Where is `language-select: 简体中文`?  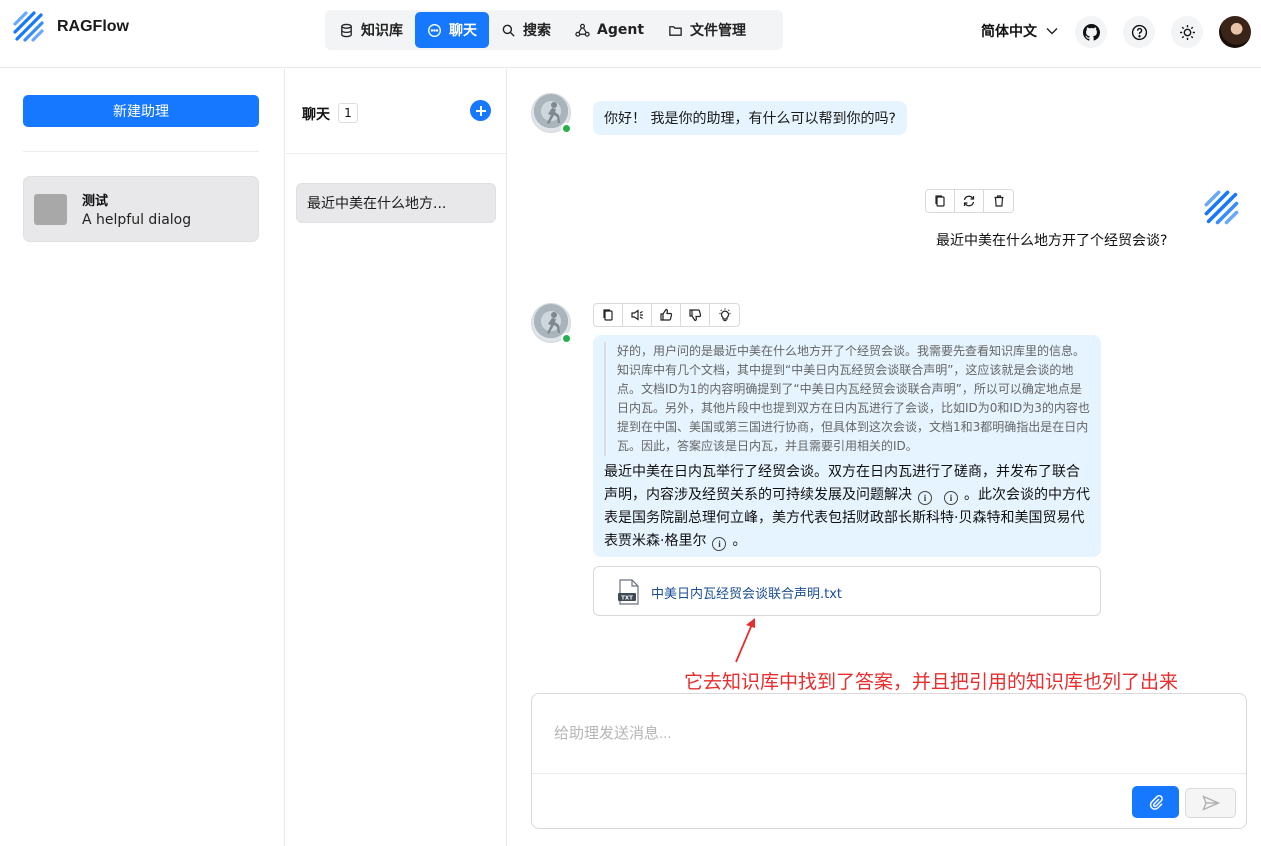 language-select: 简体中文 is located at coordinates (1020, 31).